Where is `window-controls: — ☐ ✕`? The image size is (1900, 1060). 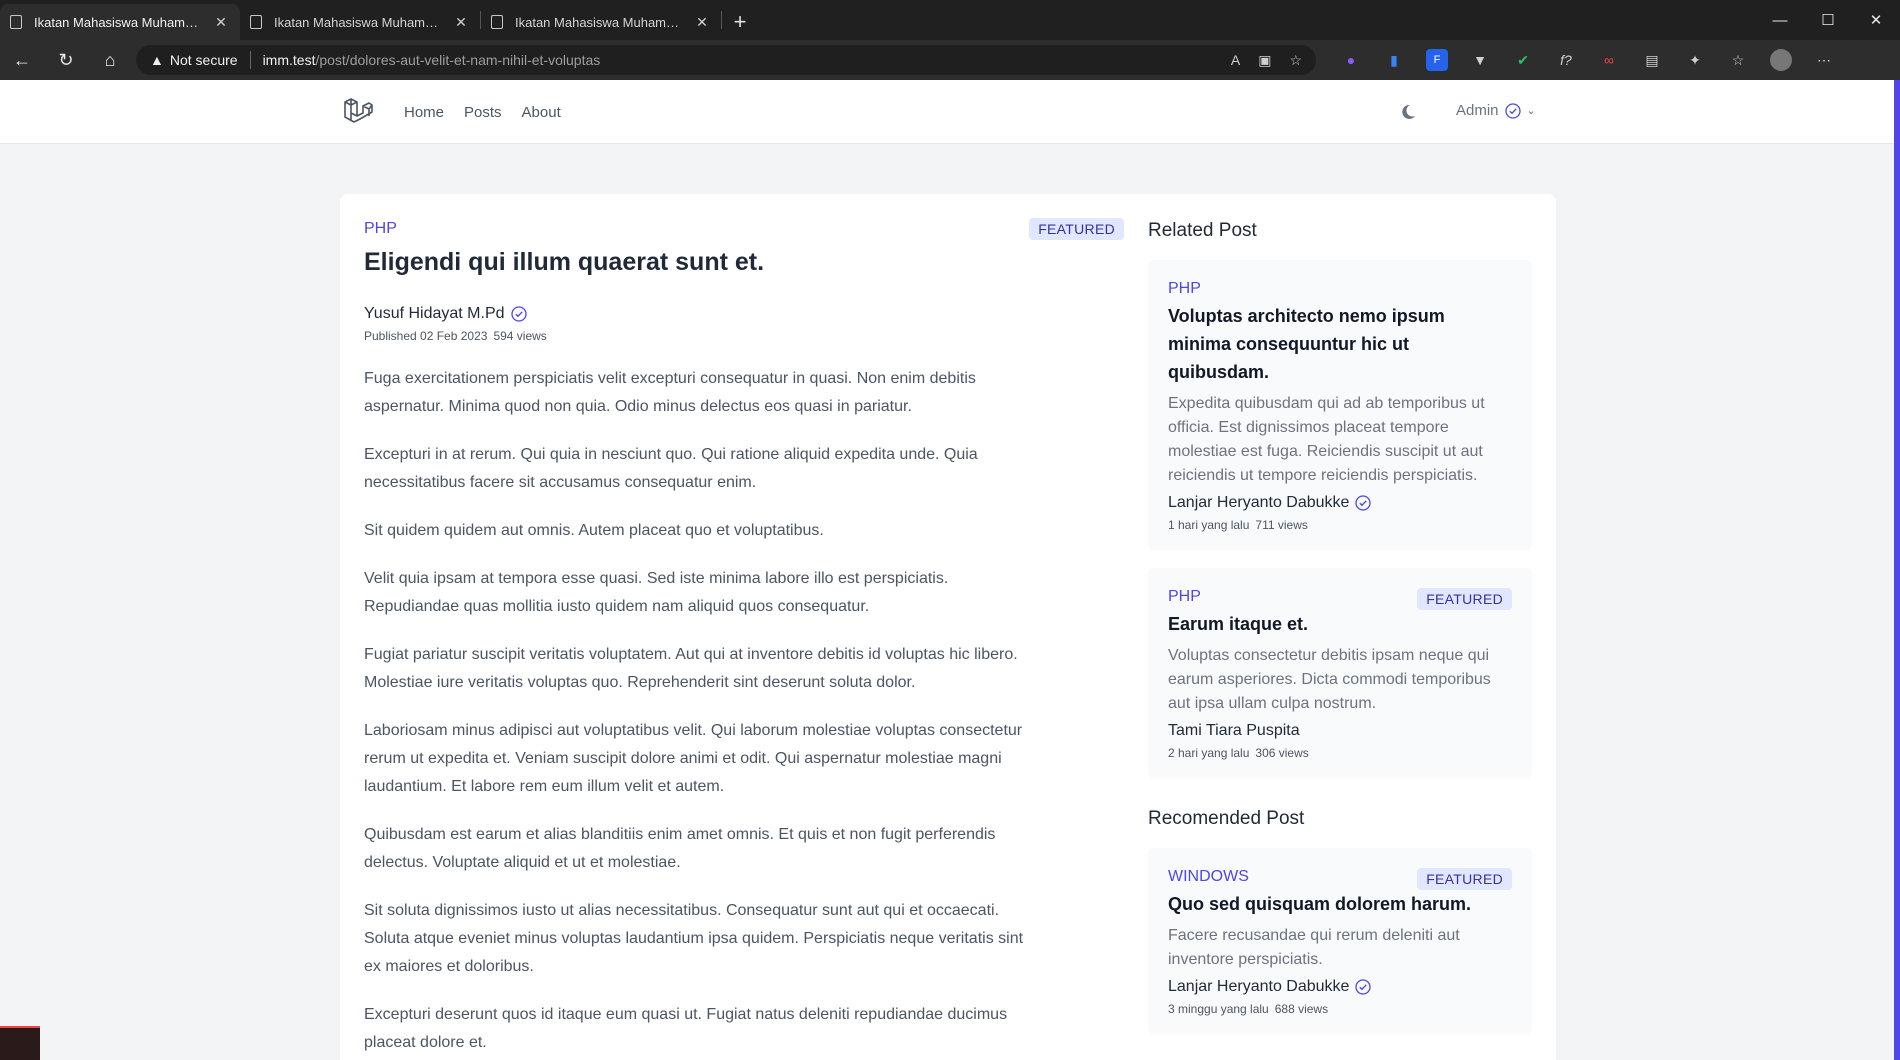 window-controls: — ☐ ✕ is located at coordinates (1828, 20).